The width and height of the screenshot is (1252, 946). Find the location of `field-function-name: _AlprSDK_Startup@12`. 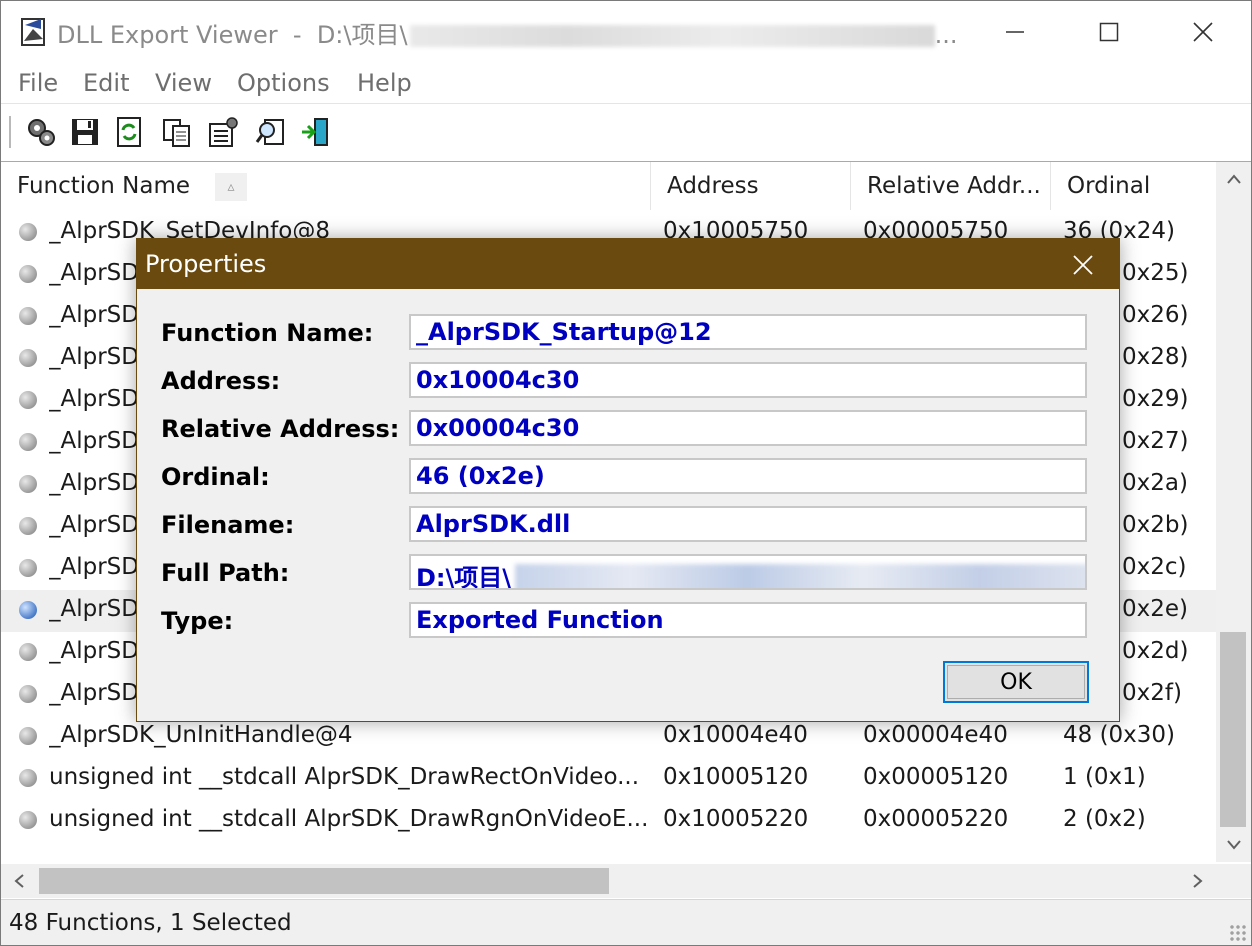

field-function-name: _AlprSDK_Startup@12 is located at coordinates (748, 332).